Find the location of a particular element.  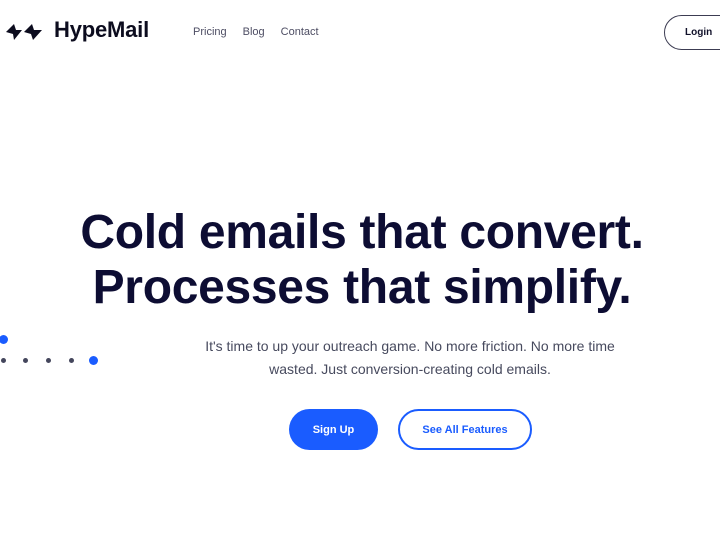

see-all-features-button: See All Features is located at coordinates (465, 429).